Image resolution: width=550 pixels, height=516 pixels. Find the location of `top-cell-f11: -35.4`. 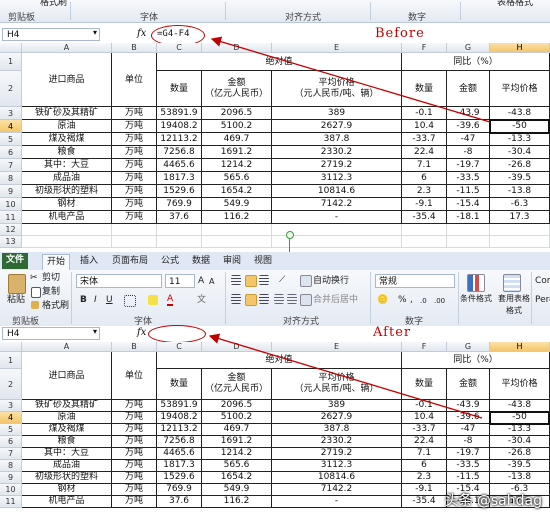

top-cell-f11: -35.4 is located at coordinates (424, 217).